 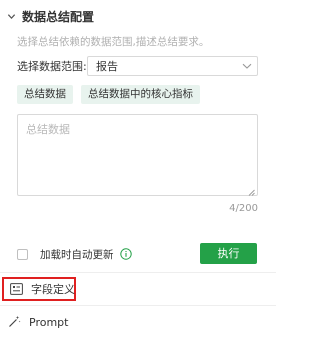 I want to click on char-counter: 4/200, so click(x=243, y=208).